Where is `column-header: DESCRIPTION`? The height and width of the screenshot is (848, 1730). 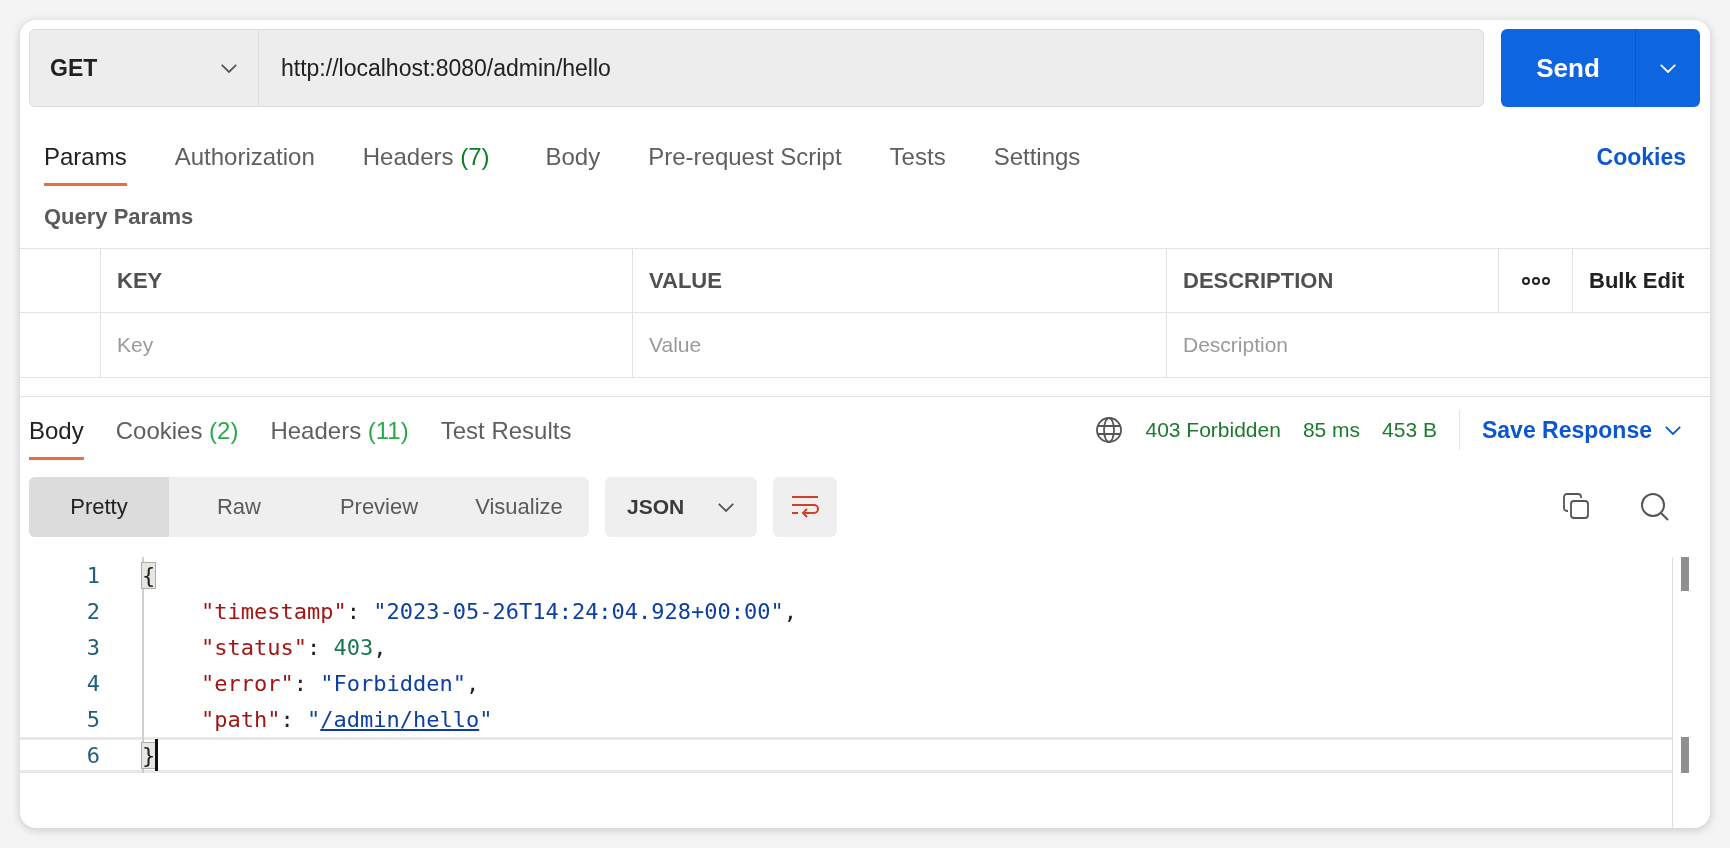
column-header: DESCRIPTION is located at coordinates (1258, 280).